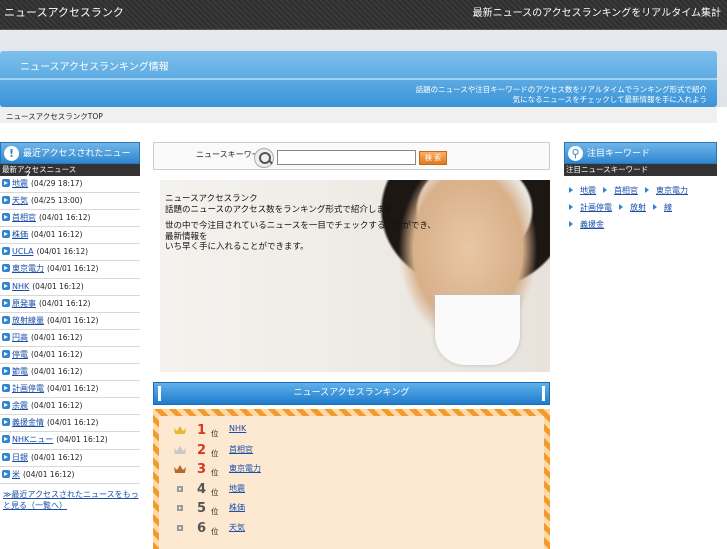 The image size is (727, 549). I want to click on news-link: 円高, so click(20, 337).